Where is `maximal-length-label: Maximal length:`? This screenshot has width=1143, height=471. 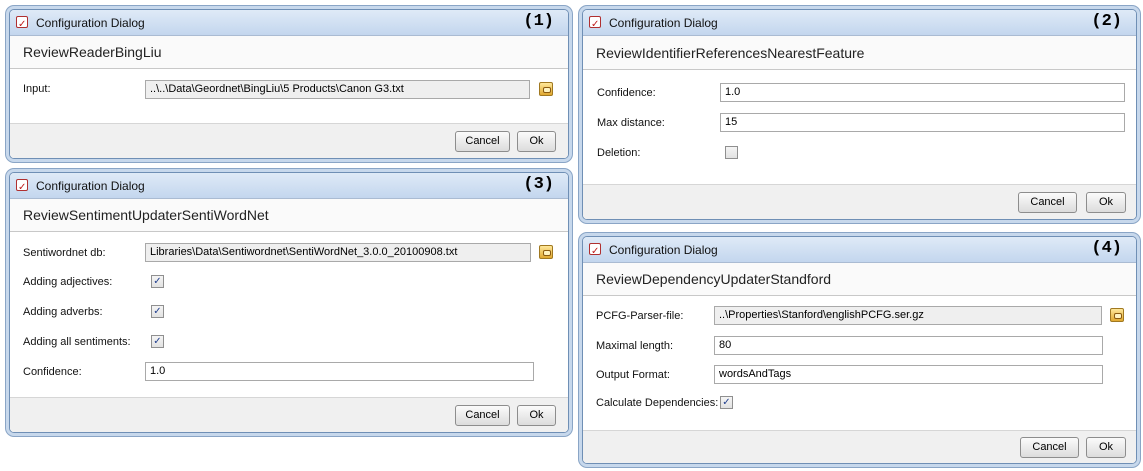 maximal-length-label: Maximal length: is located at coordinates (635, 346).